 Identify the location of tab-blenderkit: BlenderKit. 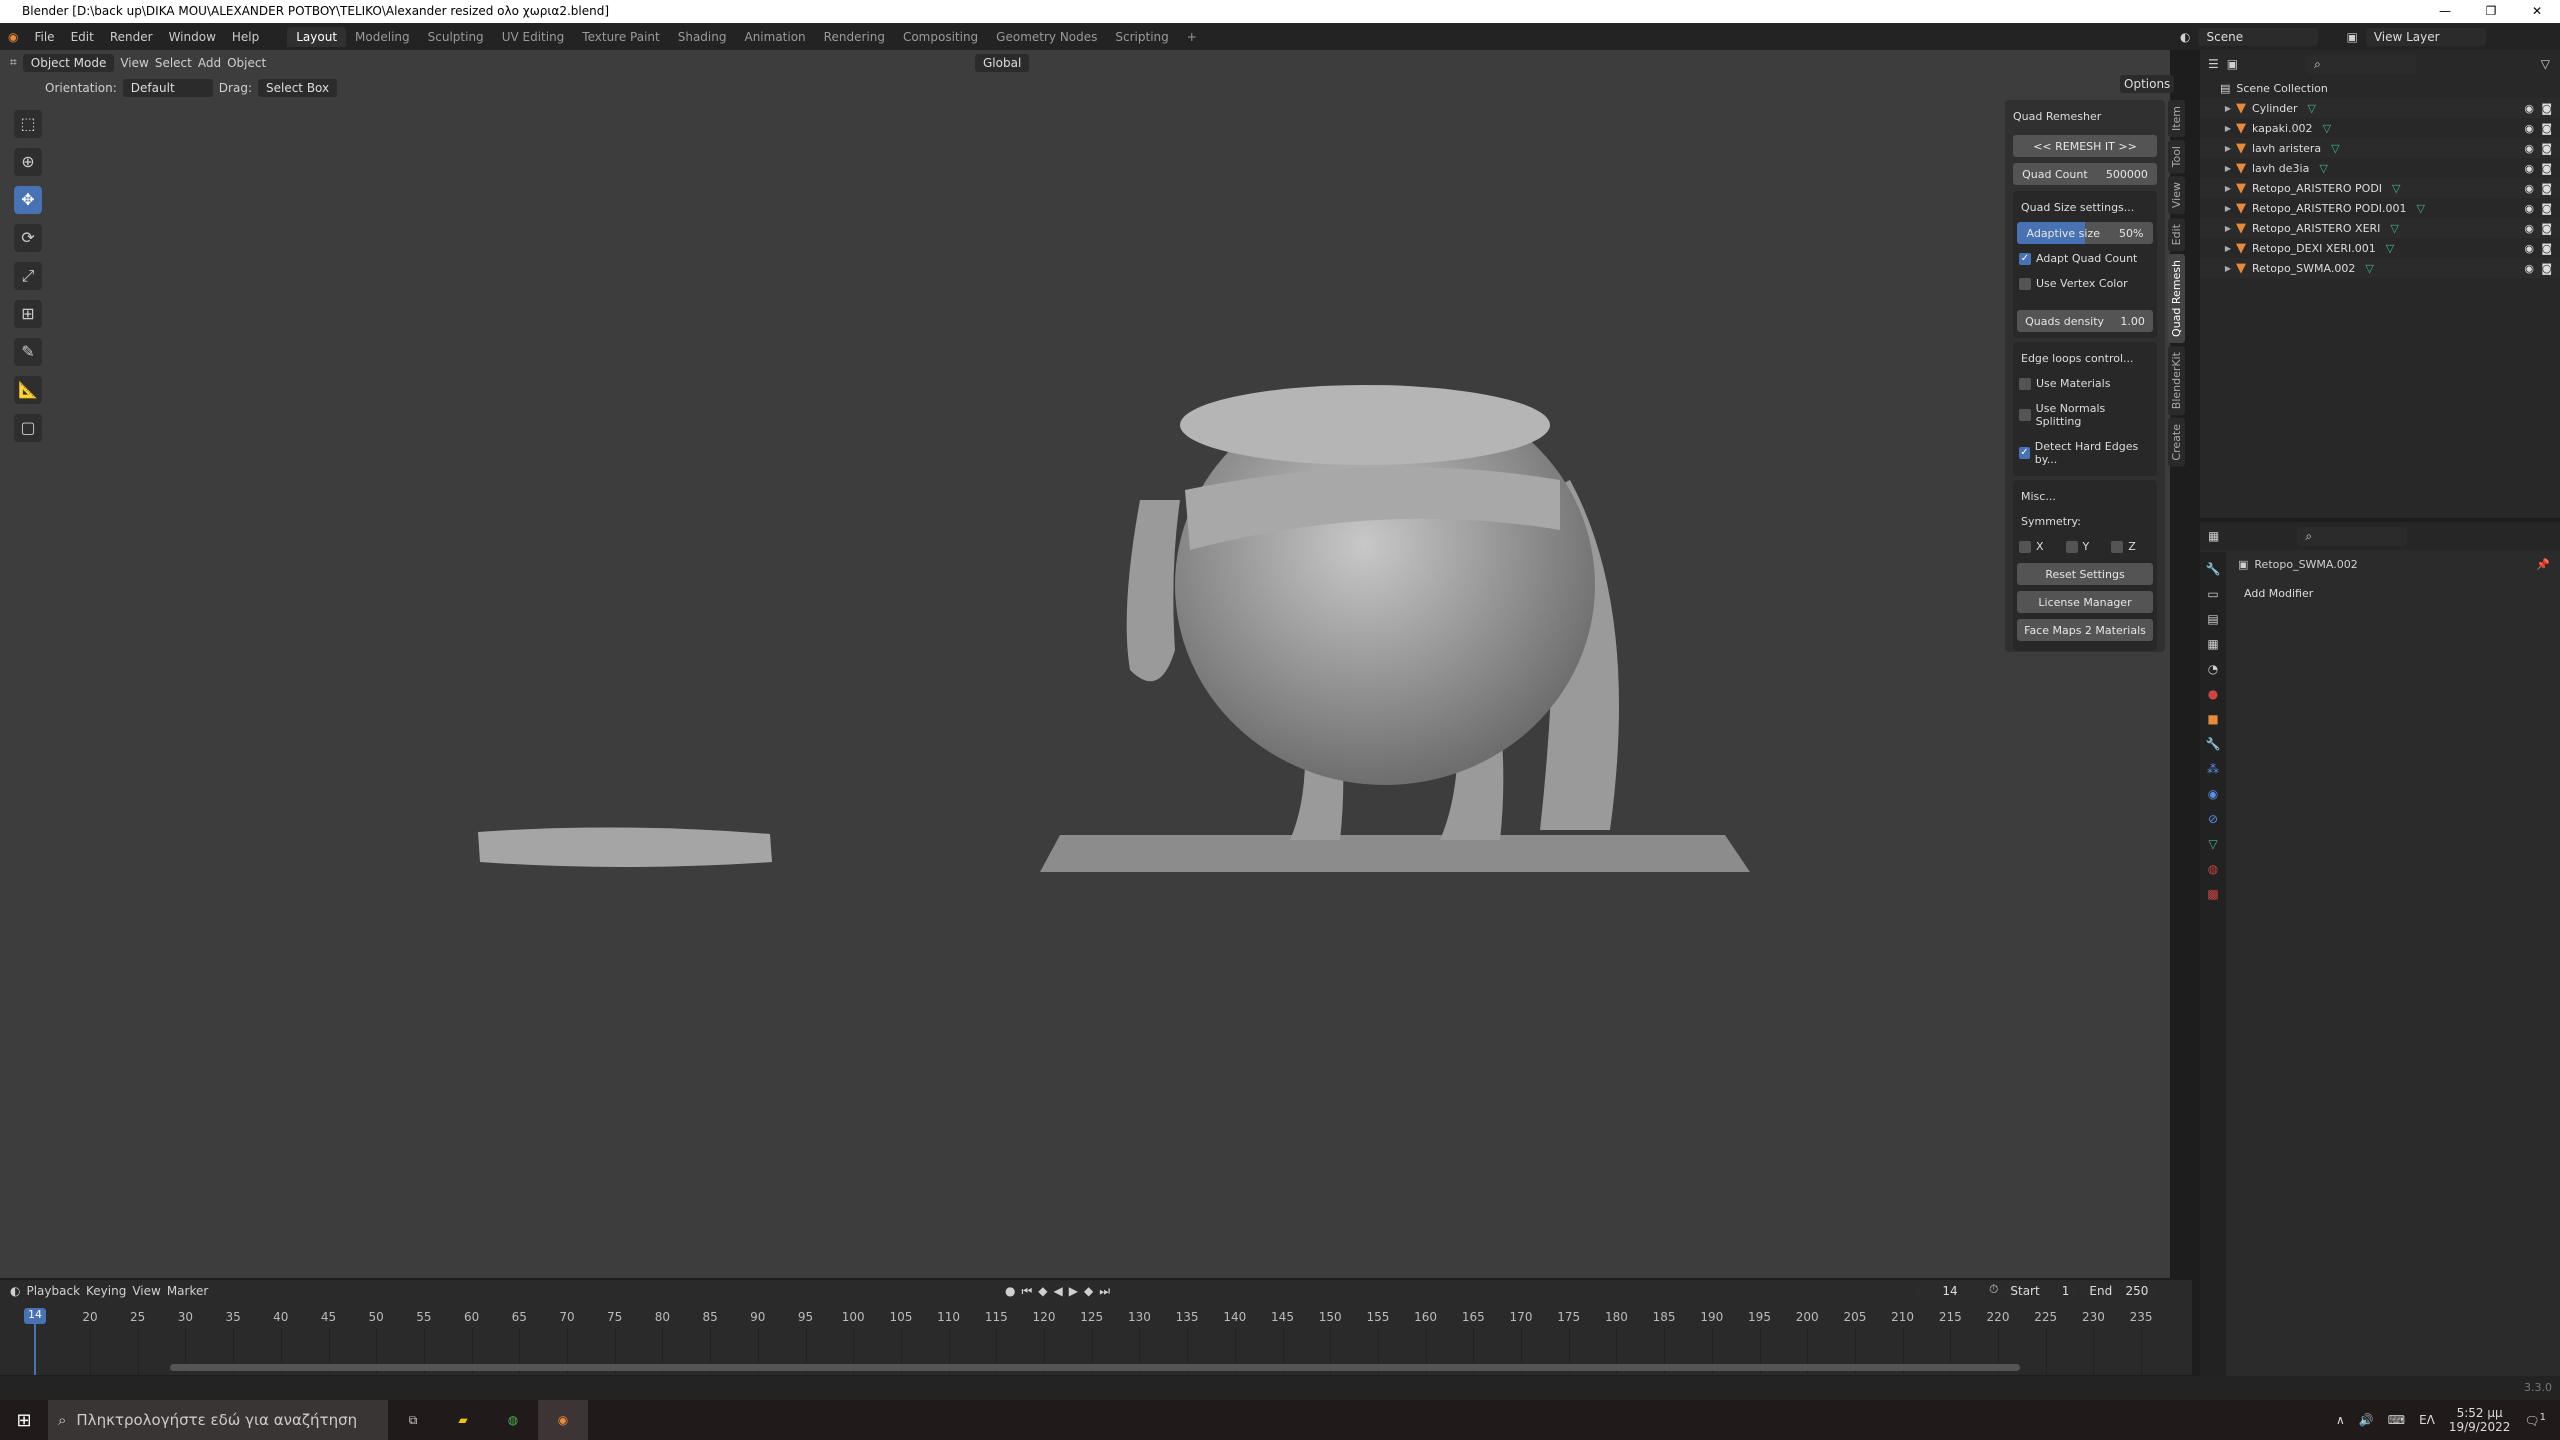
(2176, 380).